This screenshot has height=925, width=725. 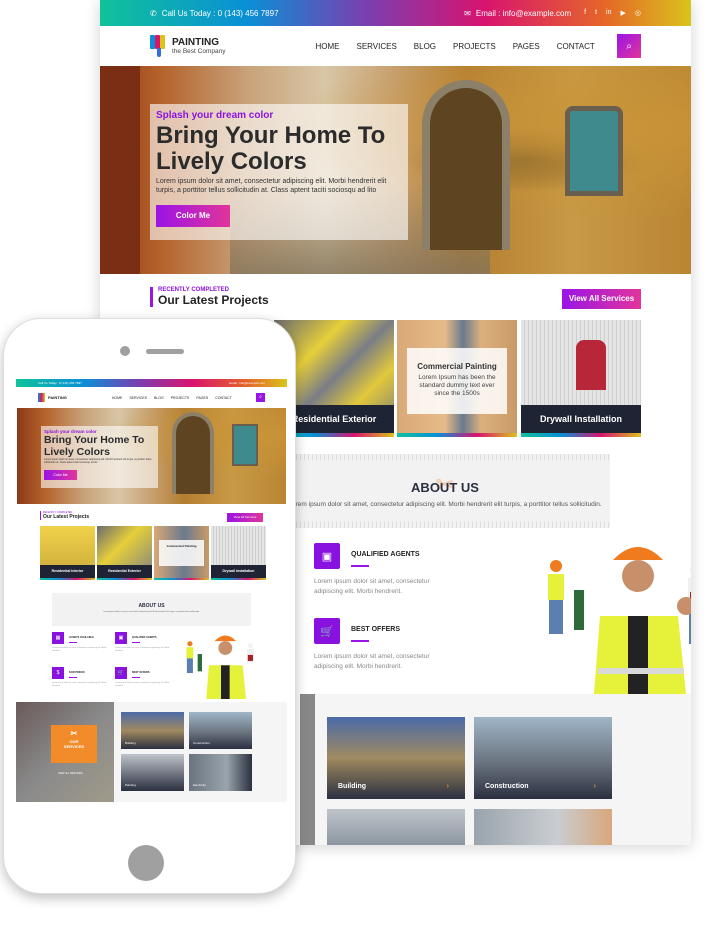 I want to click on mobile-nav-home: HOME, so click(x=117, y=398).